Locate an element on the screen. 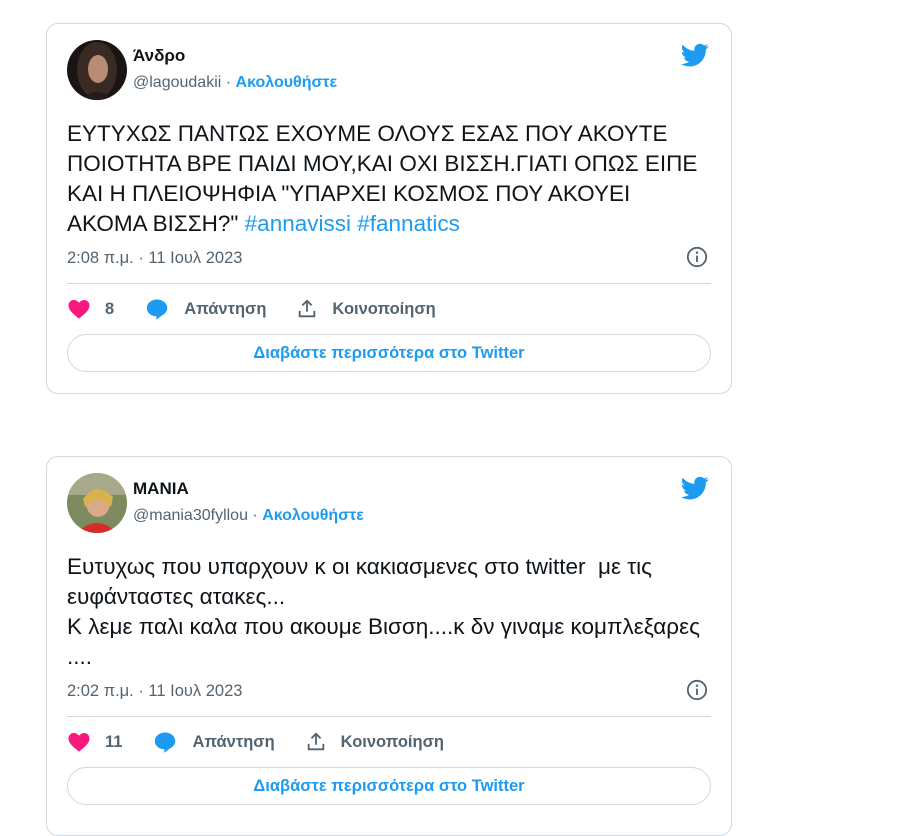 The image size is (919, 836). handle: @lagoudakii is located at coordinates (177, 82).